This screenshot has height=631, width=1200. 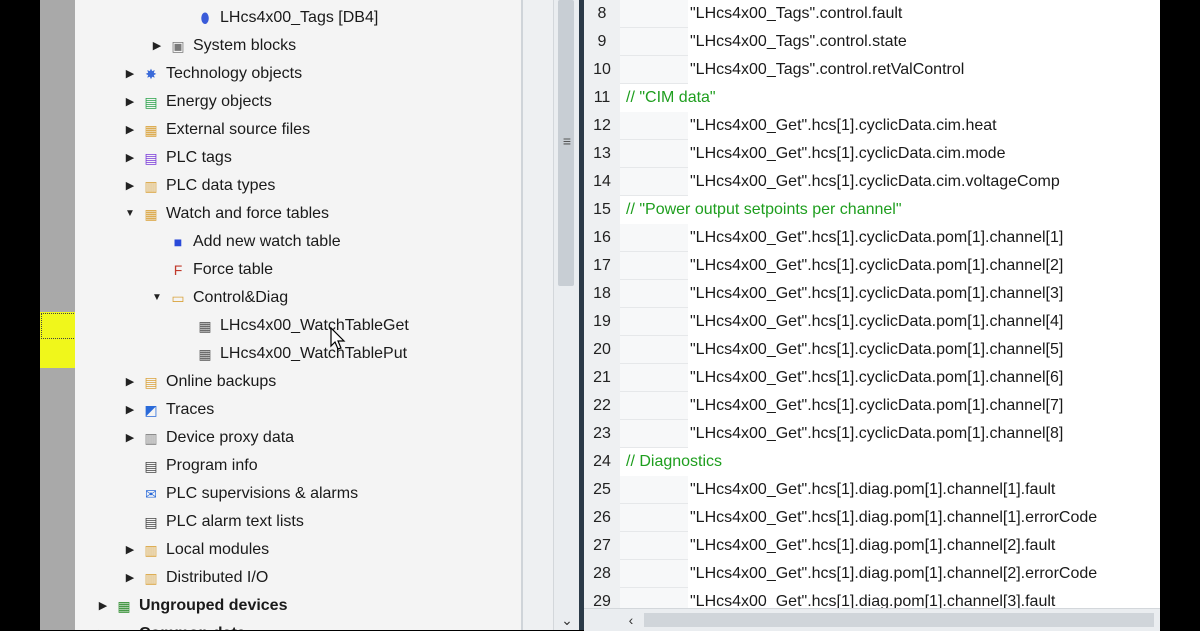 What do you see at coordinates (298, 158) in the screenshot?
I see `tree-item: ▶ ▤ PLC tags` at bounding box center [298, 158].